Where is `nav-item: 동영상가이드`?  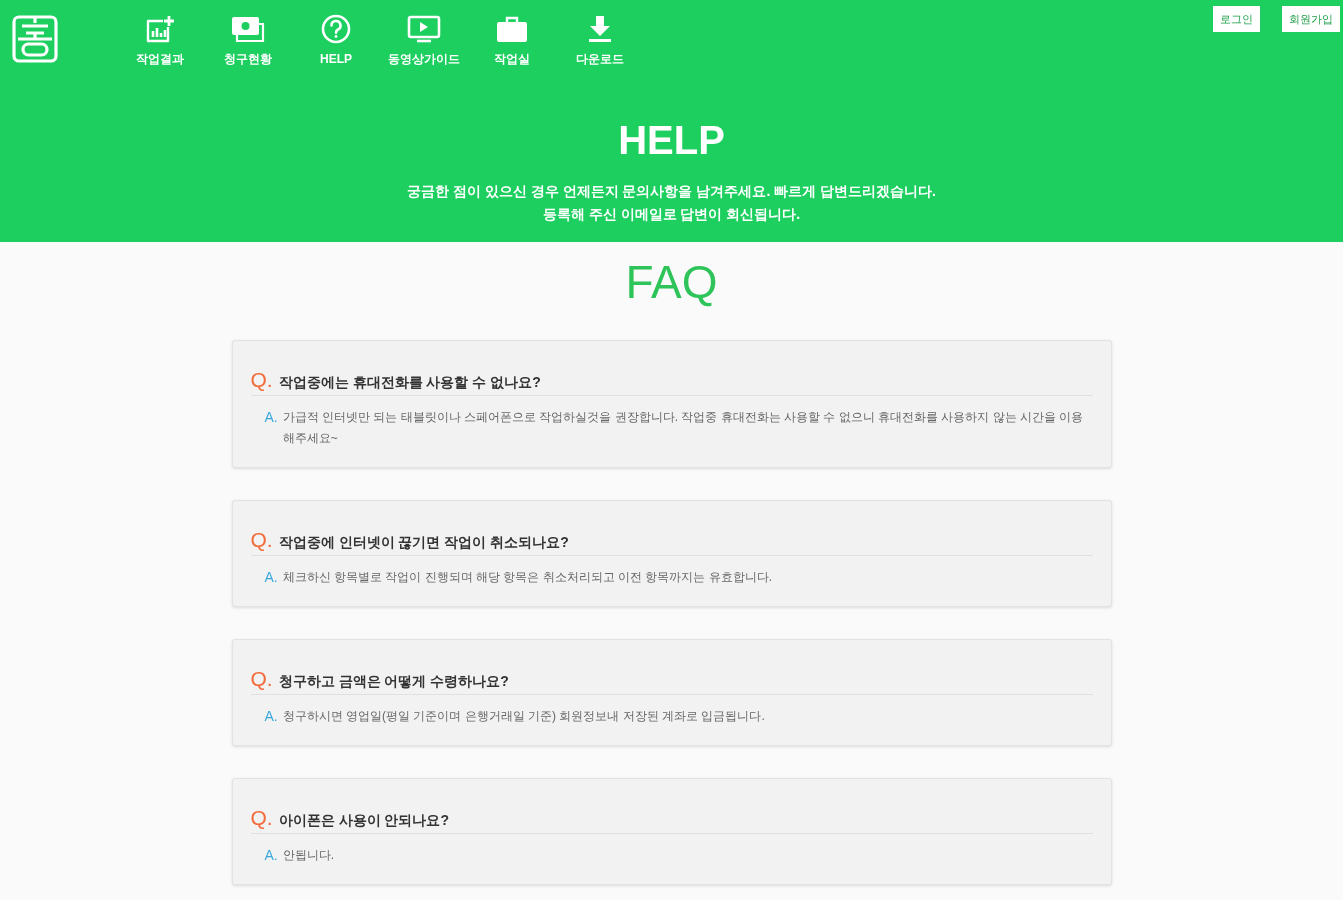 nav-item: 동영상가이드 is located at coordinates (424, 40).